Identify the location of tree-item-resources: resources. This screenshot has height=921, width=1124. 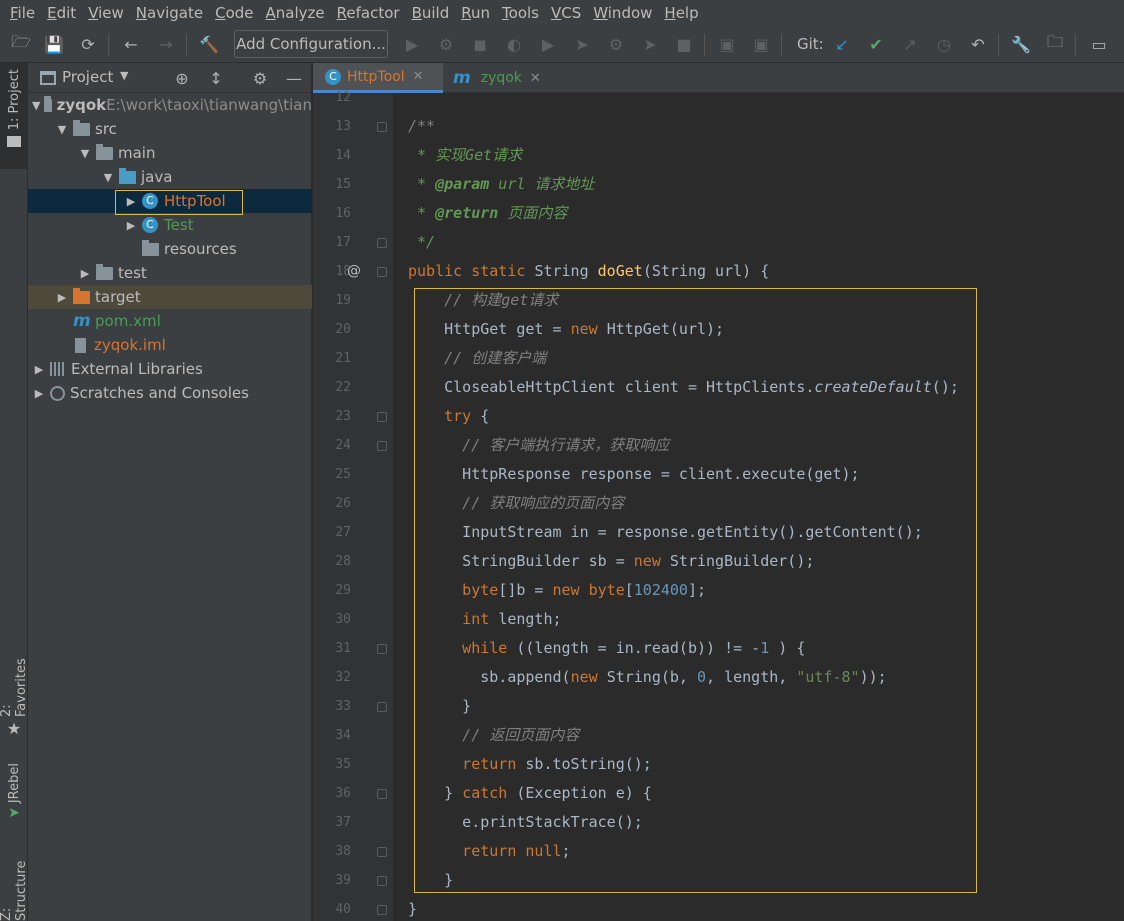
(170, 249).